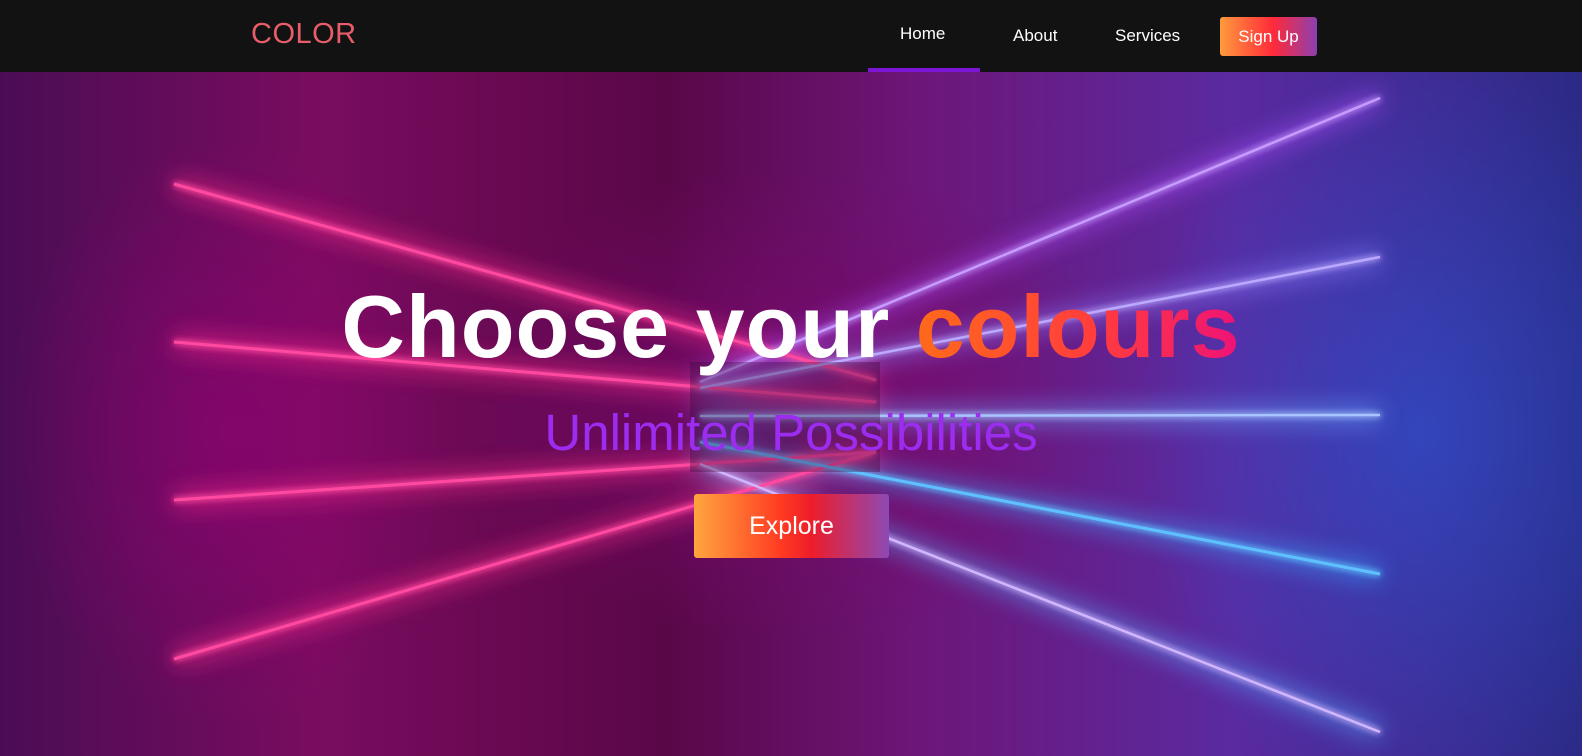 The height and width of the screenshot is (756, 1582). I want to click on logo: COLOR, so click(304, 34).